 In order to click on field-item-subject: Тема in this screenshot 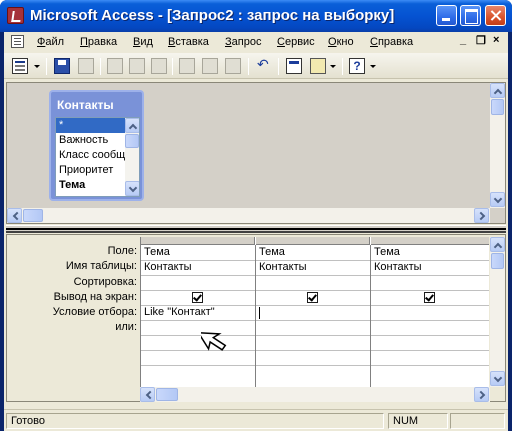, I will do `click(91, 185)`.